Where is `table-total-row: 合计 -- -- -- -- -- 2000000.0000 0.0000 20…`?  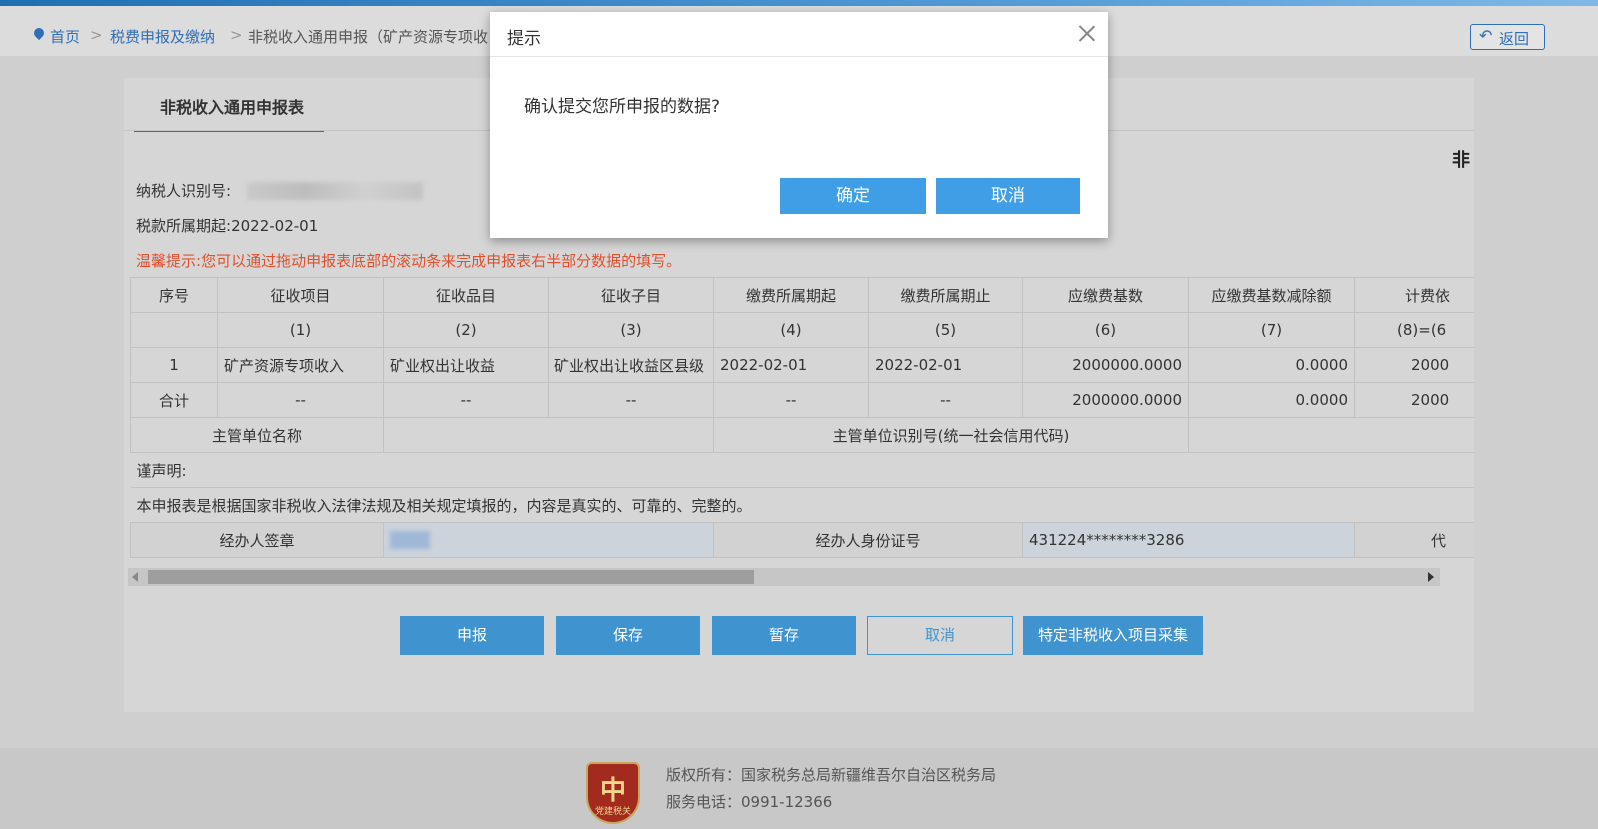 table-total-row: 合计 -- -- -- -- -- 2000000.0000 0.0000 20… is located at coordinates (802, 400).